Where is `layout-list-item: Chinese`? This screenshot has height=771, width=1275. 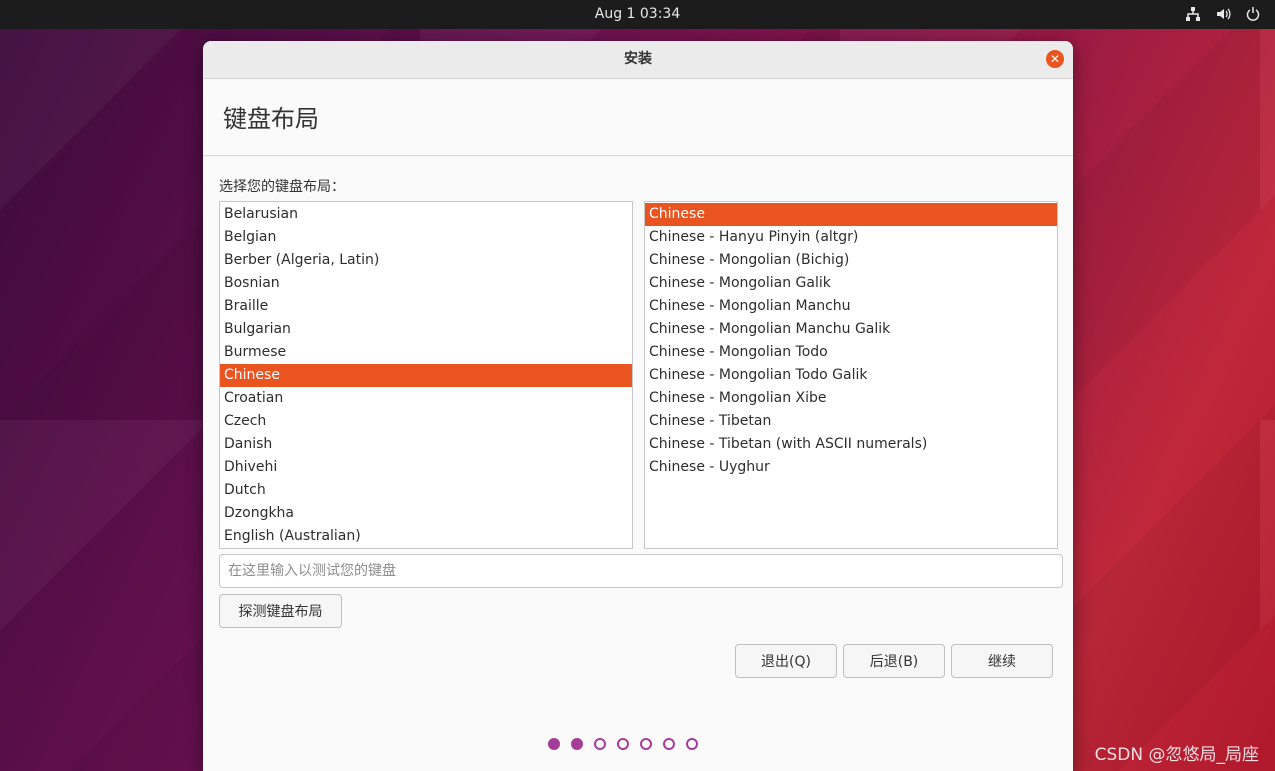
layout-list-item: Chinese is located at coordinates (426, 375).